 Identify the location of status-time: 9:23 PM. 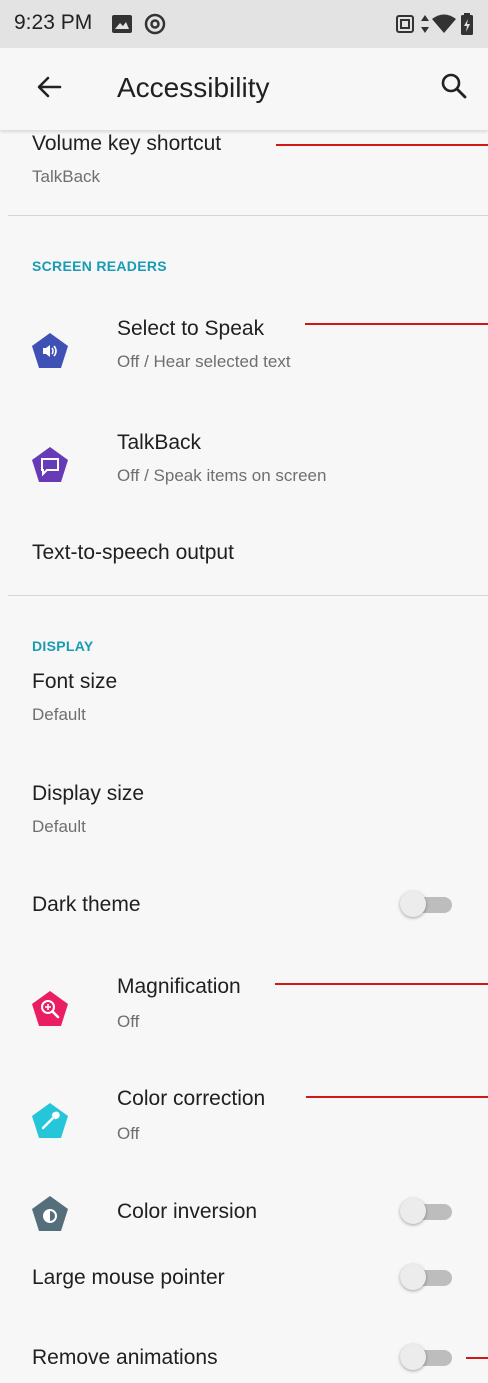
(53, 22).